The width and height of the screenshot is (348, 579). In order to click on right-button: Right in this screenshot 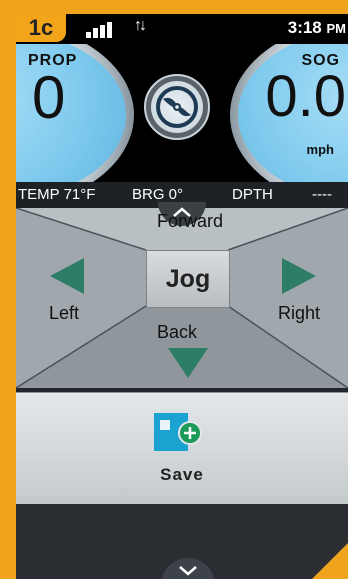, I will do `click(299, 313)`.